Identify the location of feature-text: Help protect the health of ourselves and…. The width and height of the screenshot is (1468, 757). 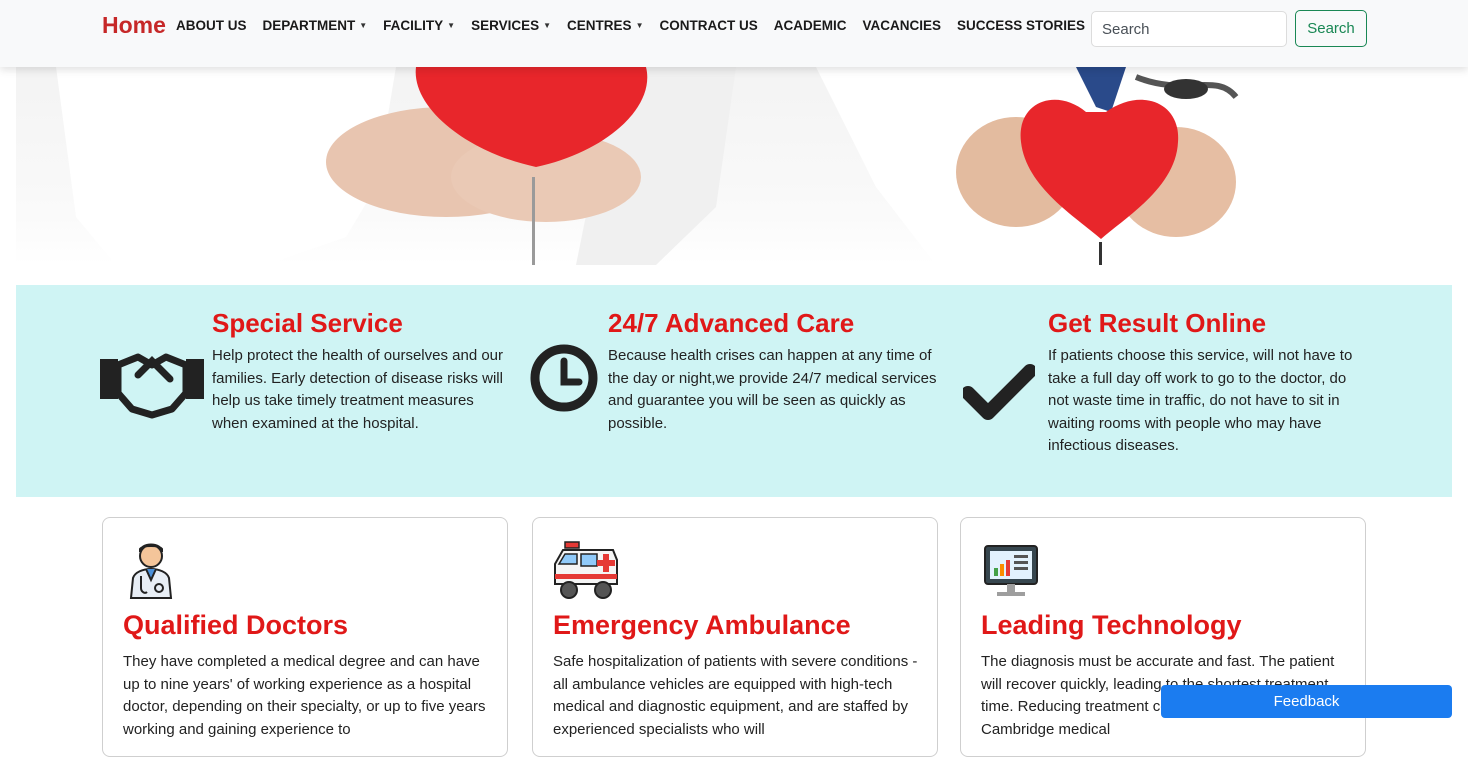
(358, 389).